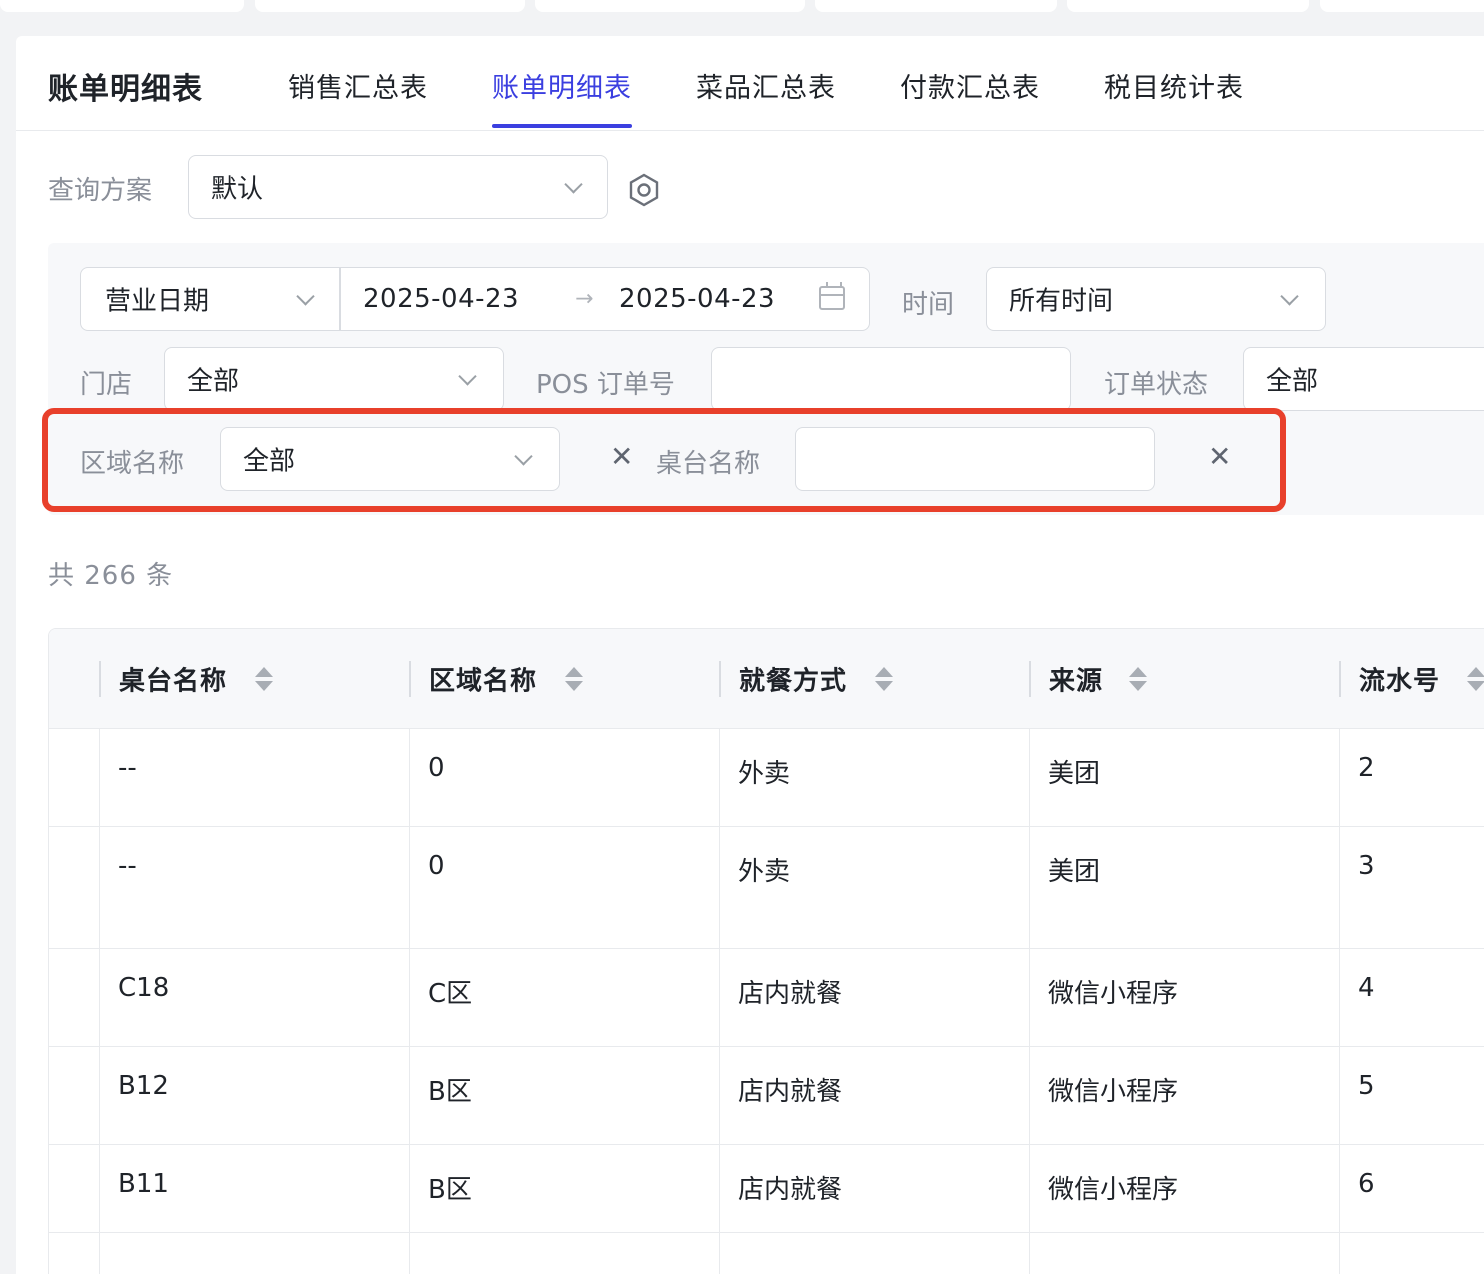  Describe the element at coordinates (143, 1184) in the screenshot. I see `cell-value: B11` at that location.